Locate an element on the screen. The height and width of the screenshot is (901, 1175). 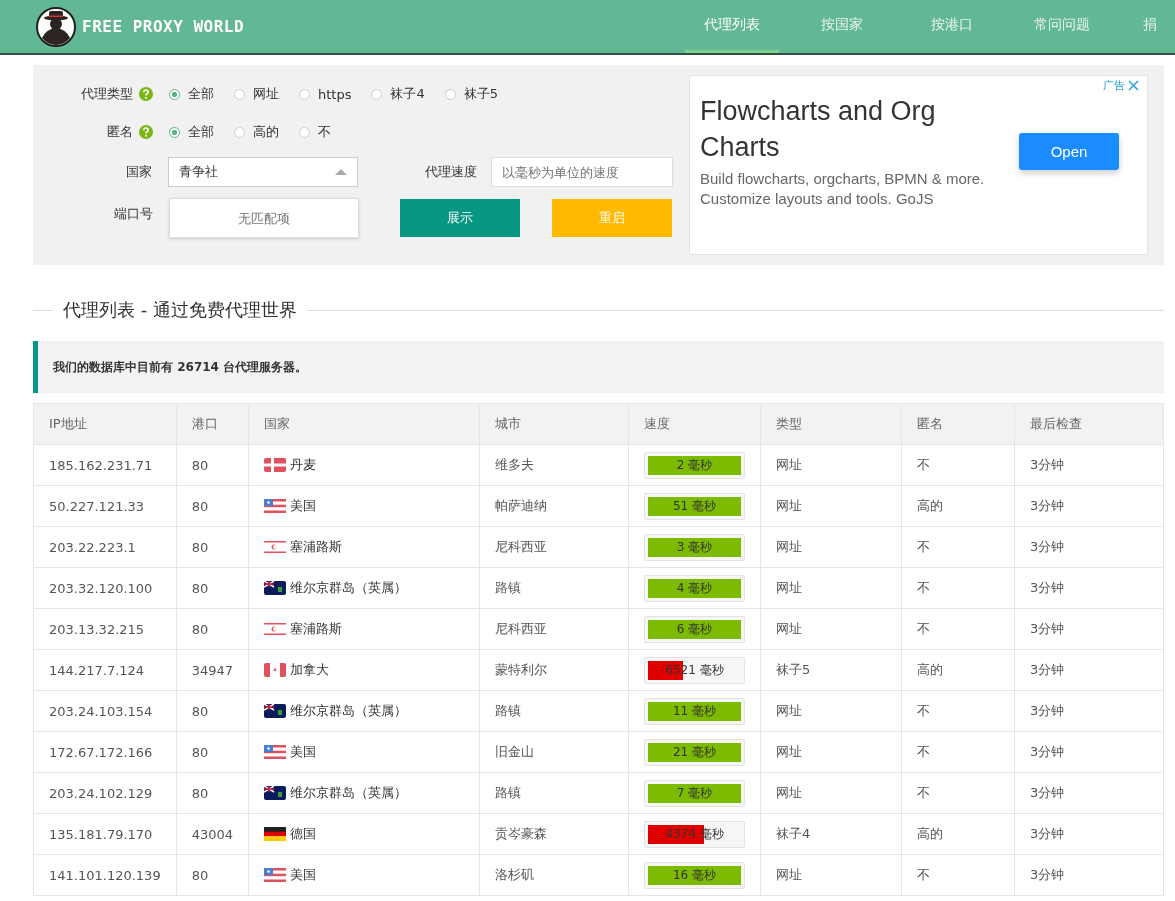
table-cell: 帕萨迪纳 is located at coordinates (554, 506).